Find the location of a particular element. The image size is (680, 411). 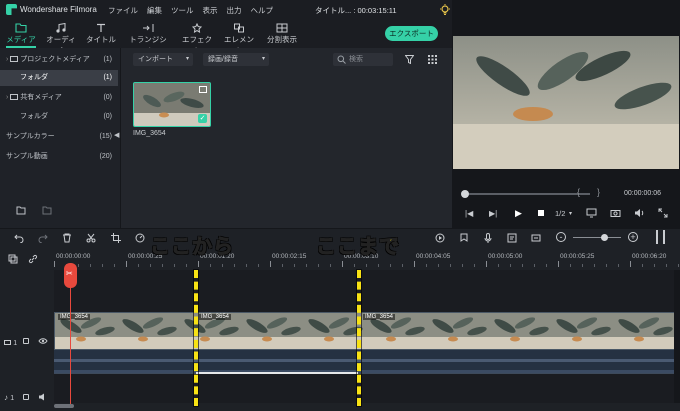

grid-view-icon is located at coordinates (432, 59).